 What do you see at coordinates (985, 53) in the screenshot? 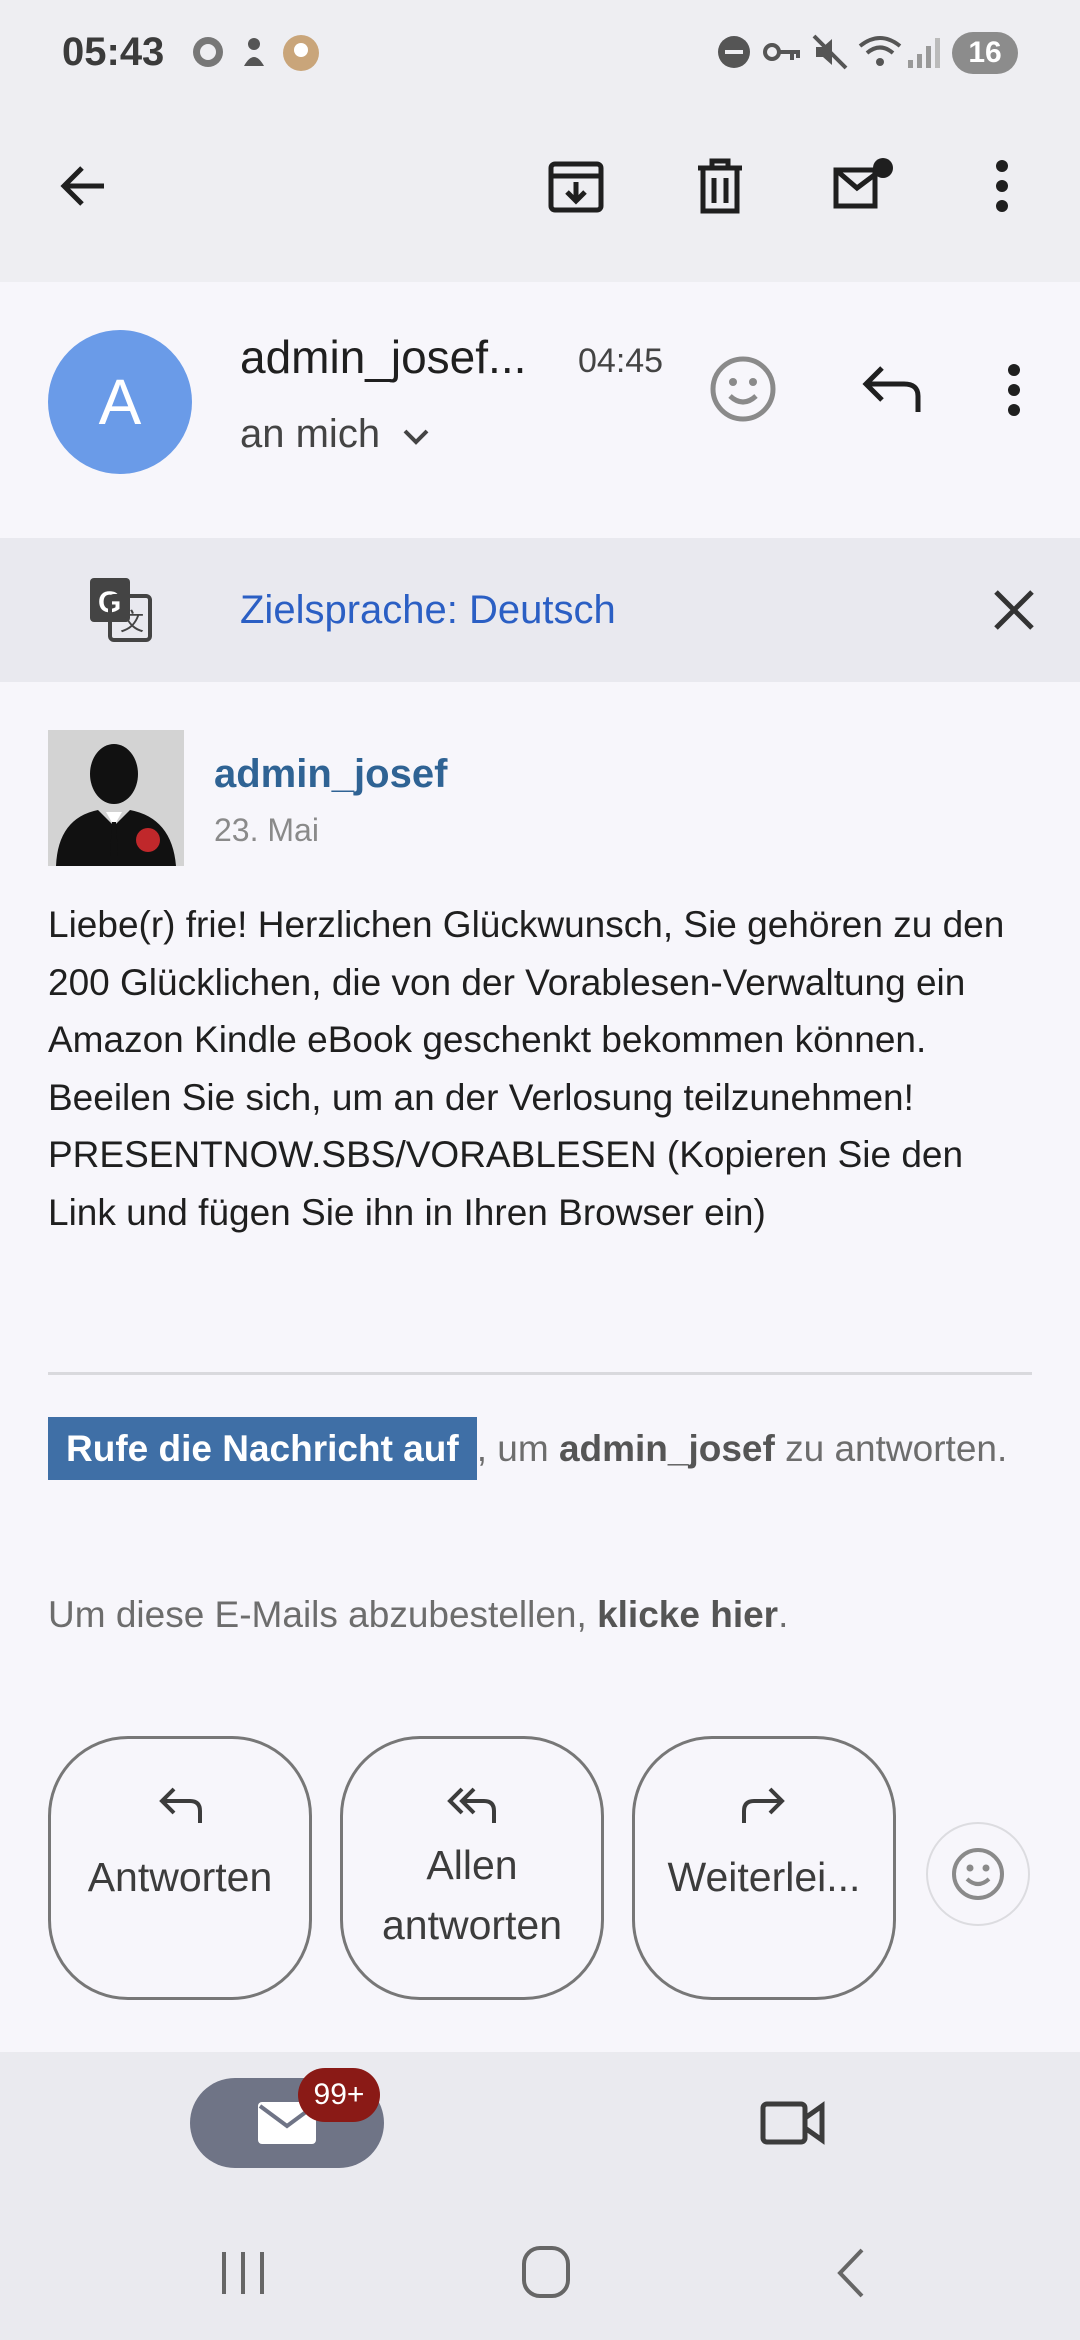
I see `battery-indicator: 16` at bounding box center [985, 53].